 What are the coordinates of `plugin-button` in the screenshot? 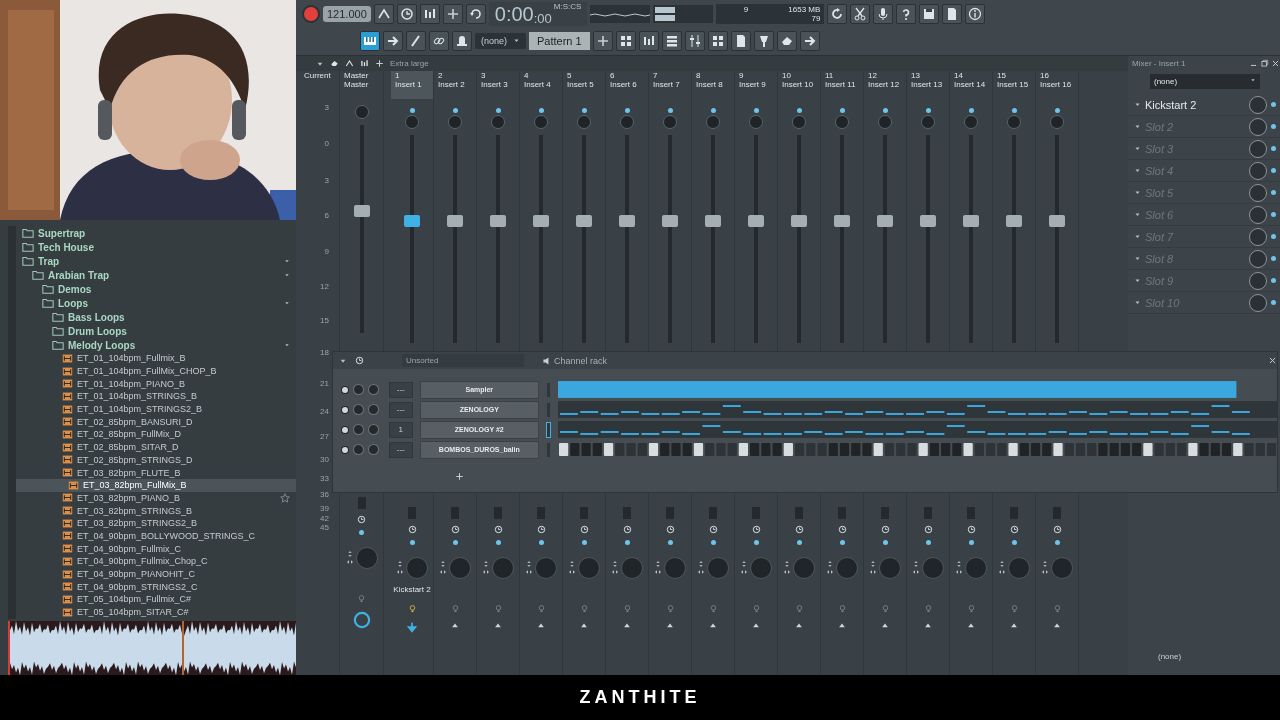 It's located at (763, 40).